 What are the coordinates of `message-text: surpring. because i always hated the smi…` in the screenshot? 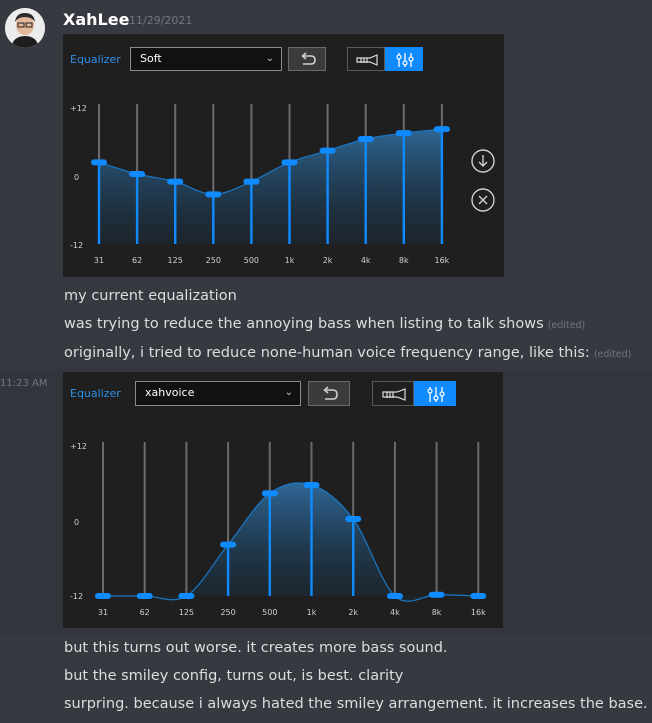 It's located at (356, 704).